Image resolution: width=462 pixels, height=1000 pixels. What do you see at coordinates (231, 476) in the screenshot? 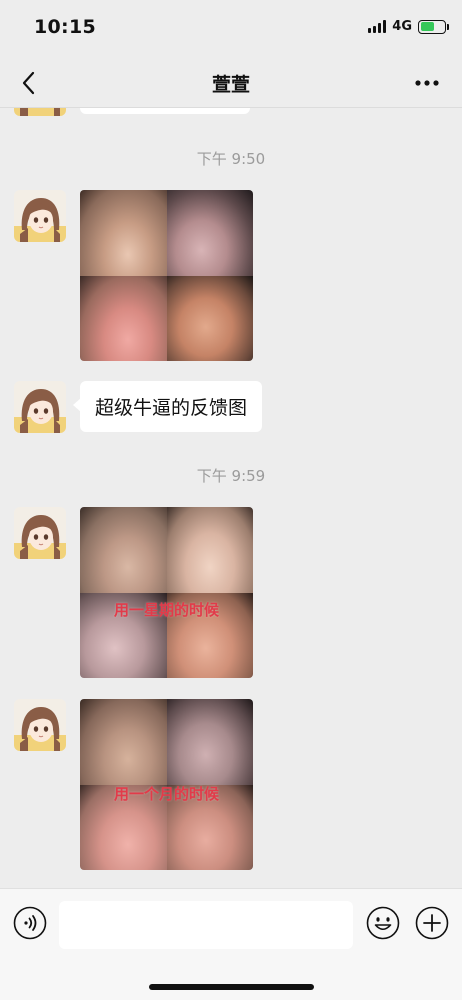
I see `timestamp: 下午 9:59` at bounding box center [231, 476].